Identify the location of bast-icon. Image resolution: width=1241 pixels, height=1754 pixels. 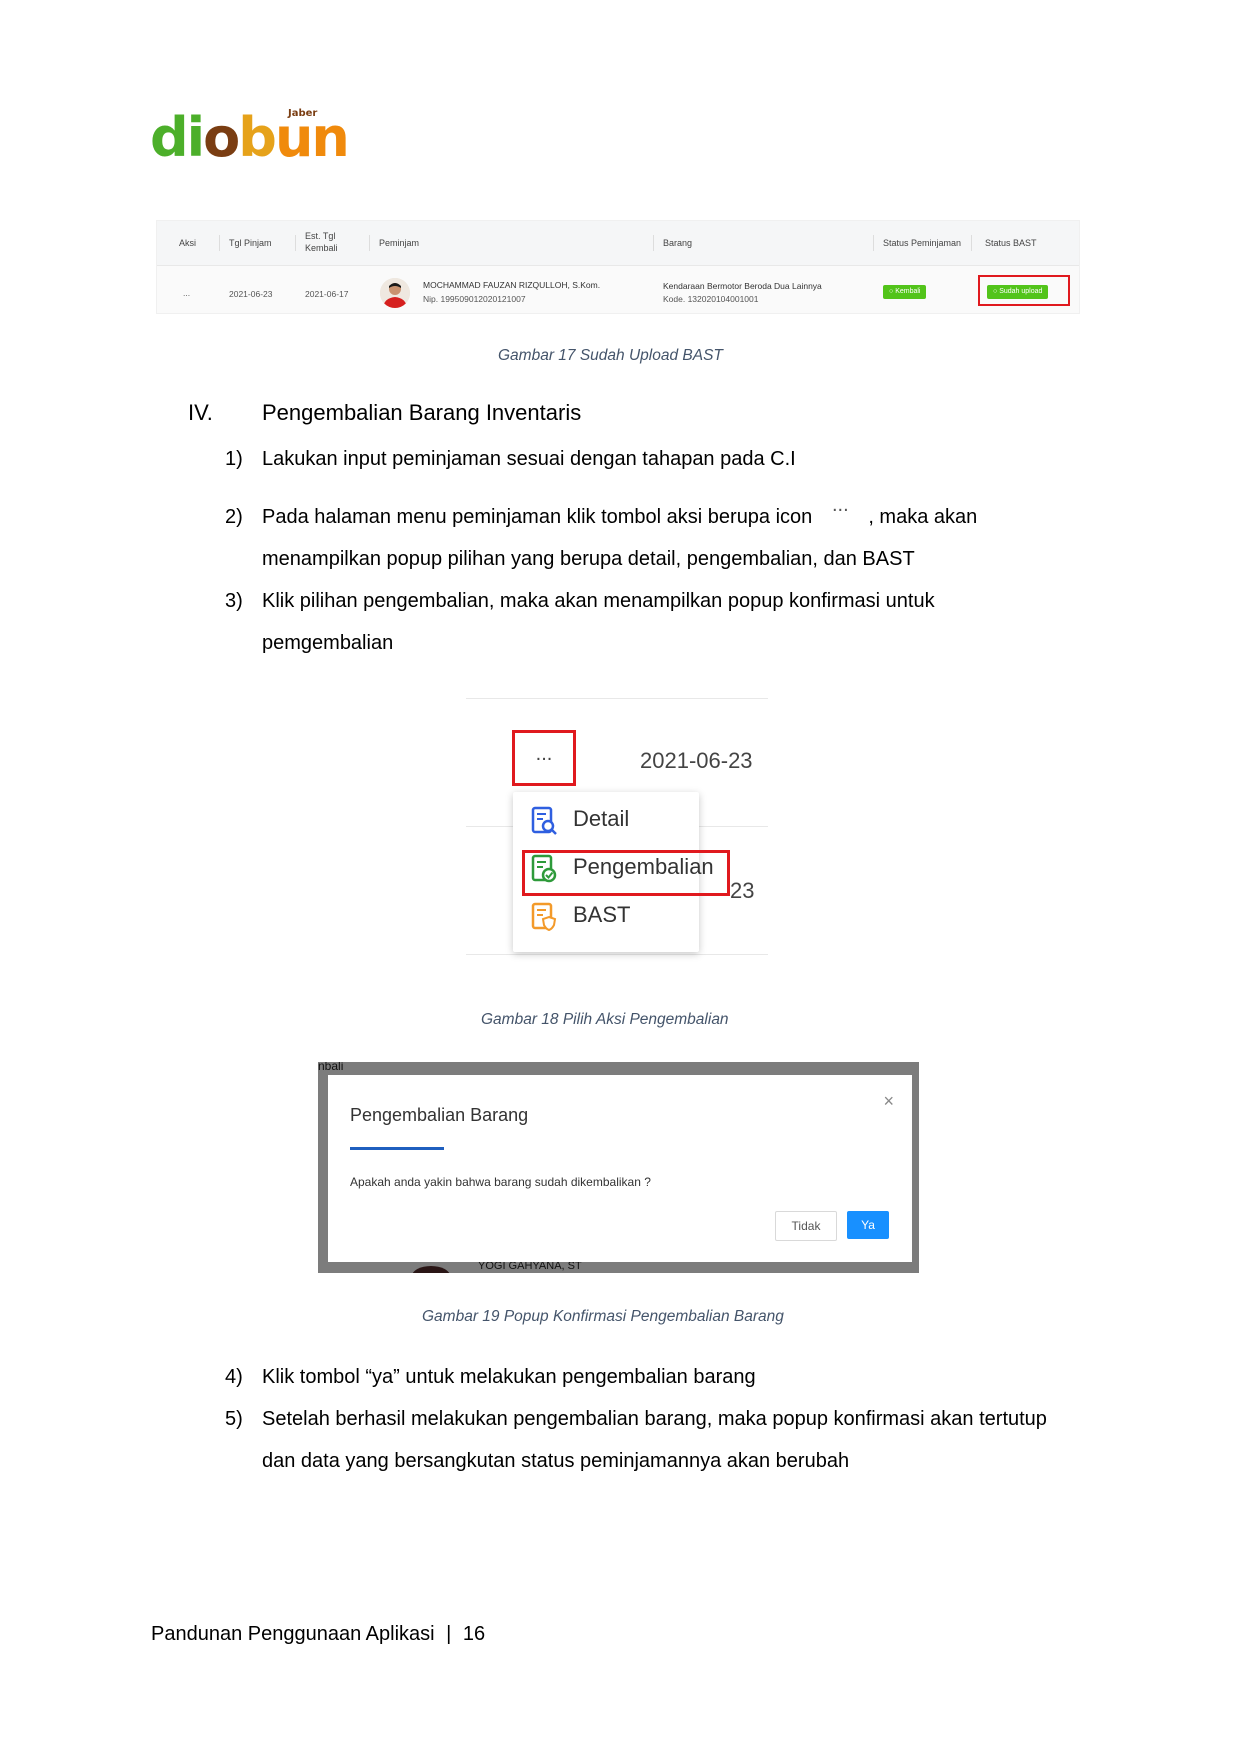
(544, 917).